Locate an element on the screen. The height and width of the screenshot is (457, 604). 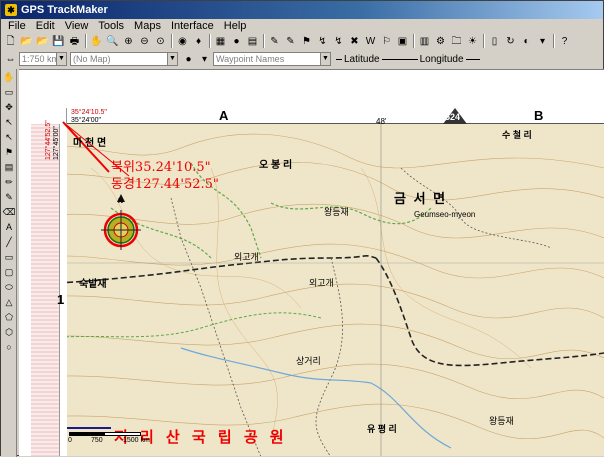
w-icon: W is located at coordinates (370, 41).